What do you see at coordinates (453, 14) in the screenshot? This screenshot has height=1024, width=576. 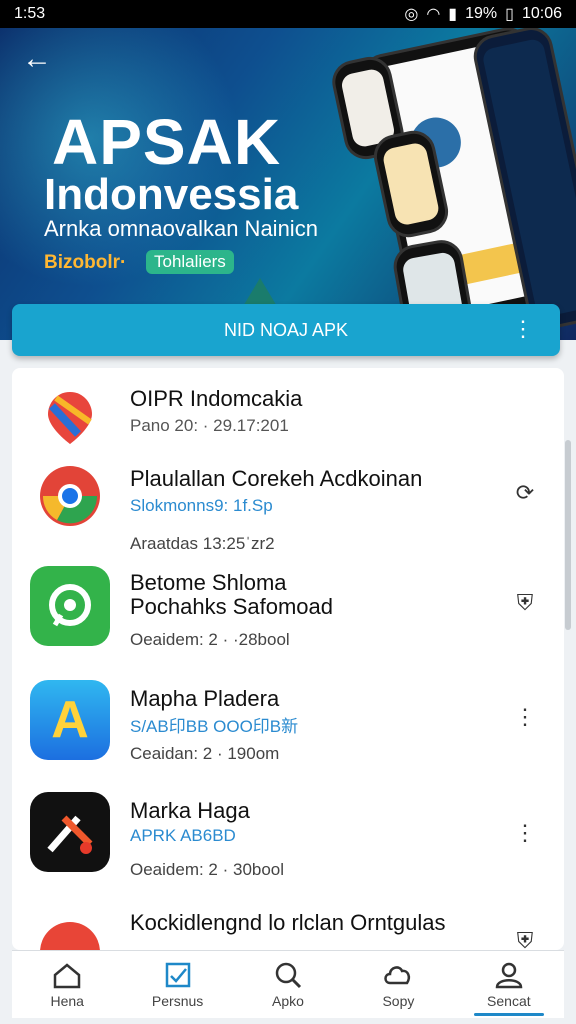 I see `signal-icon: ▮` at bounding box center [453, 14].